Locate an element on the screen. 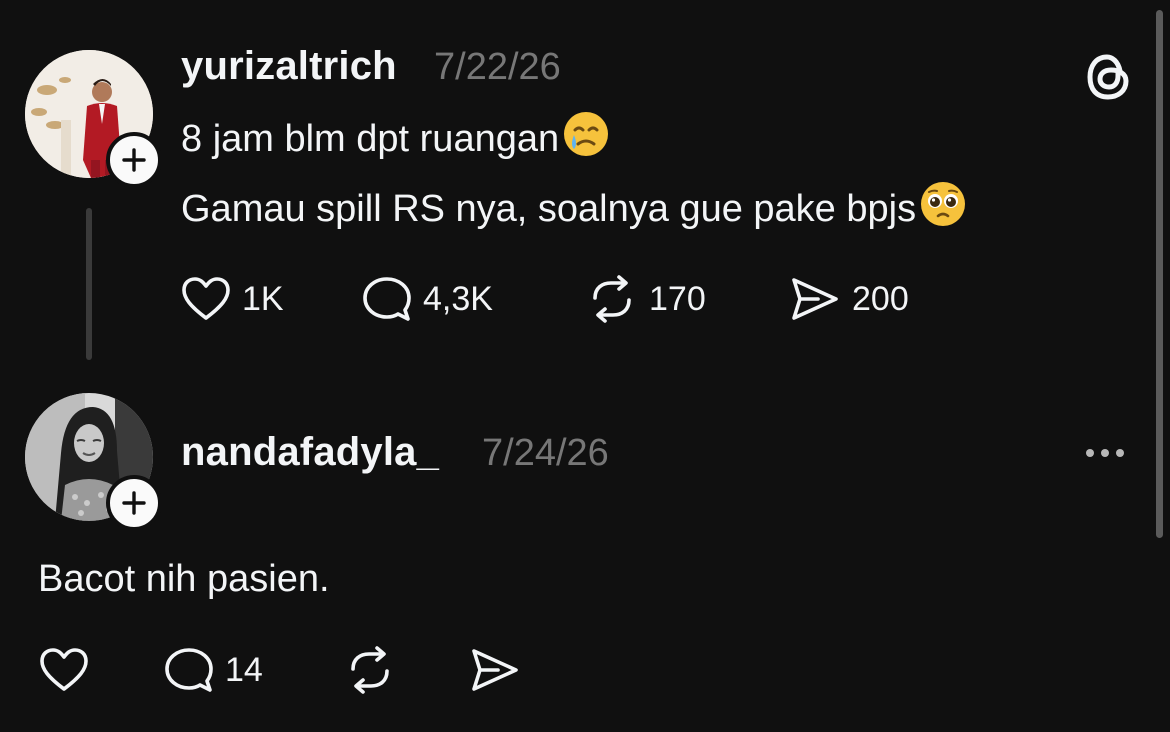  post-share-count: 200 is located at coordinates (880, 298).